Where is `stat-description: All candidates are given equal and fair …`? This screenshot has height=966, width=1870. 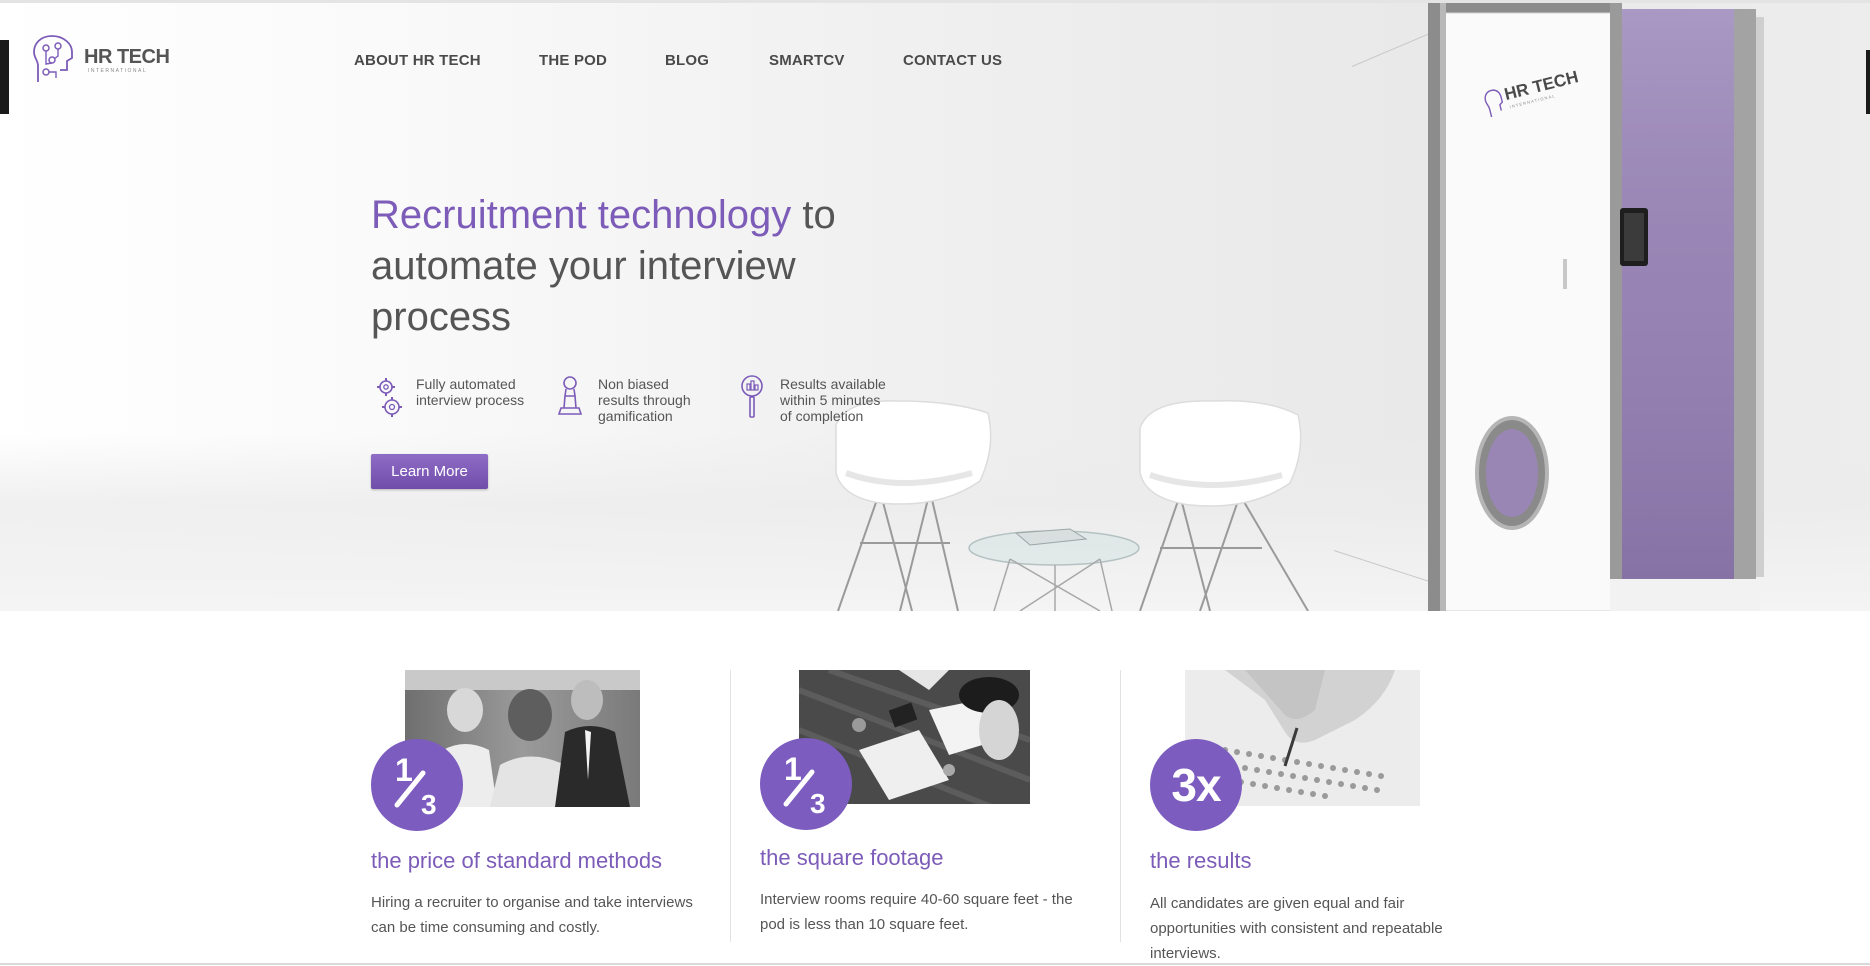
stat-description: All candidates are given equal and fair … is located at coordinates (1296, 928).